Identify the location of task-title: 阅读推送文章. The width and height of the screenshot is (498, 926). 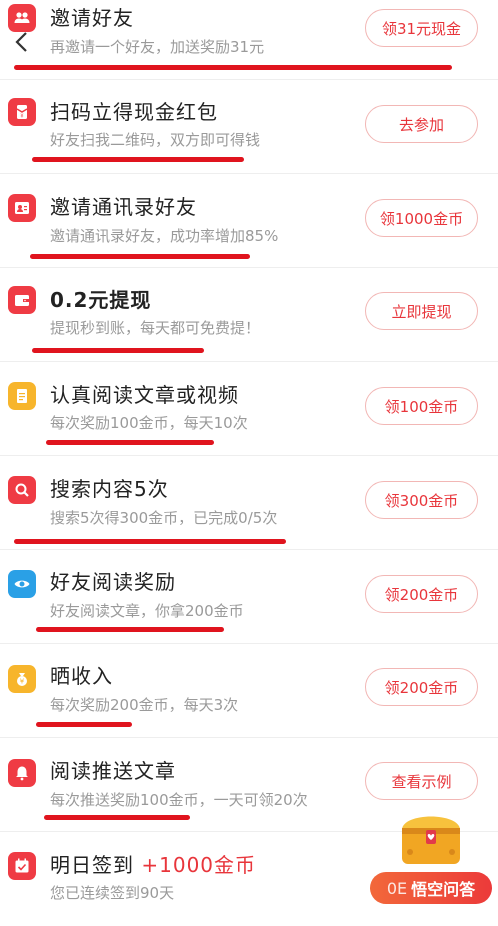
(113, 771).